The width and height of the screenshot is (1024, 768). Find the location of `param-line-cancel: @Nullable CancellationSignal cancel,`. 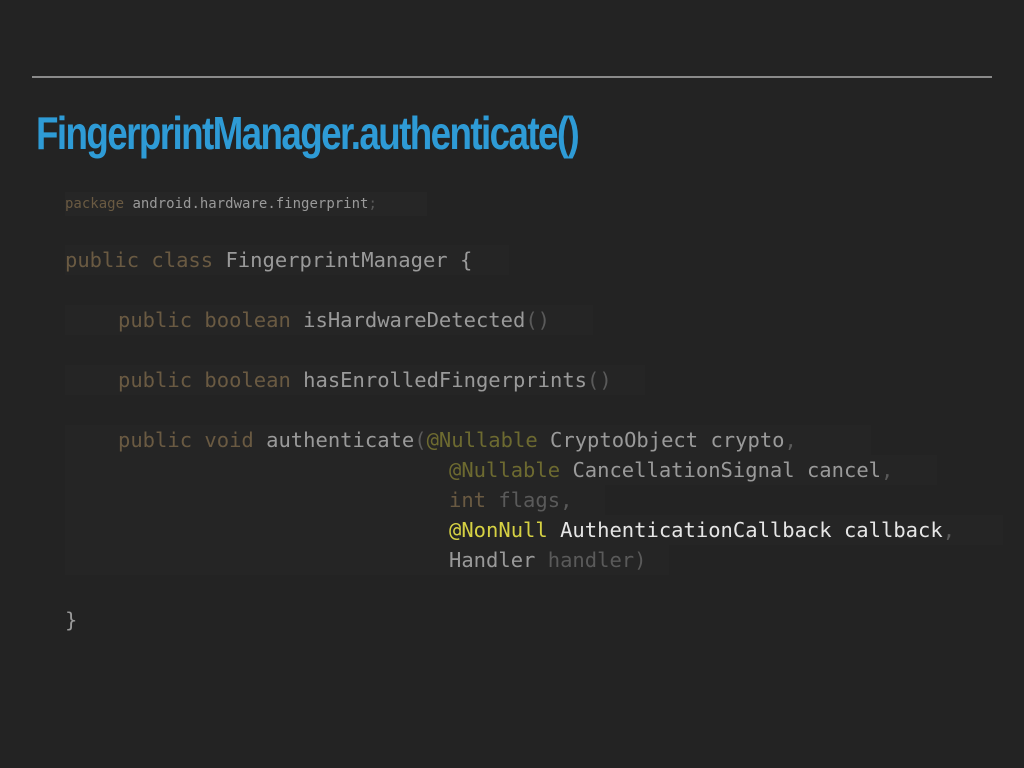

param-line-cancel: @Nullable CancellationSignal cancel, is located at coordinates (501, 470).